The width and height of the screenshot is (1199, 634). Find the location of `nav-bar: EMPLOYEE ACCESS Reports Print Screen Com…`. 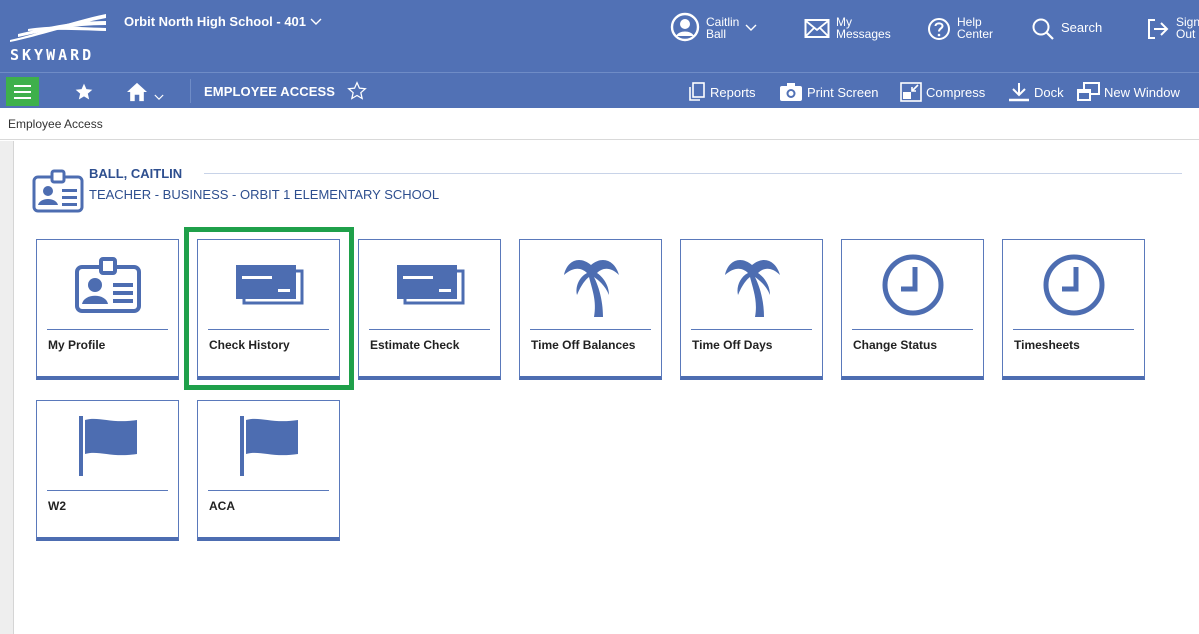

nav-bar: EMPLOYEE ACCESS Reports Print Screen Com… is located at coordinates (599, 90).